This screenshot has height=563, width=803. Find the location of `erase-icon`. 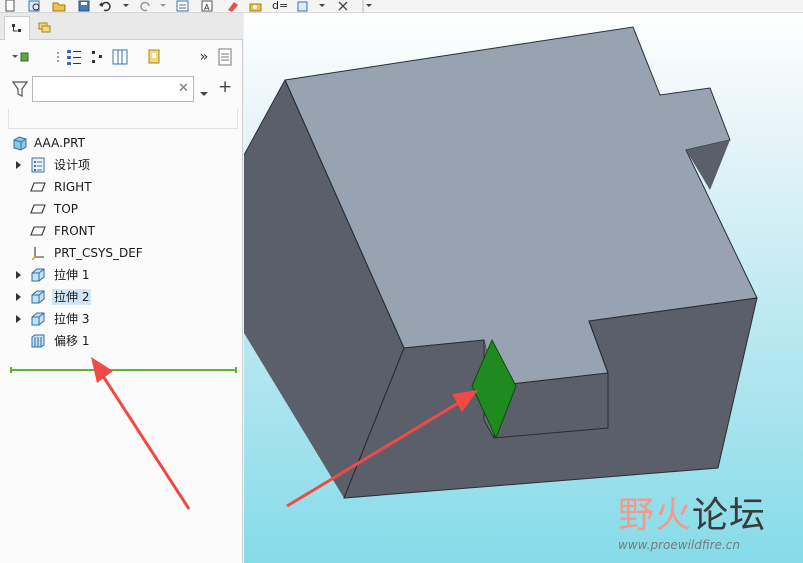

erase-icon is located at coordinates (232, 6).